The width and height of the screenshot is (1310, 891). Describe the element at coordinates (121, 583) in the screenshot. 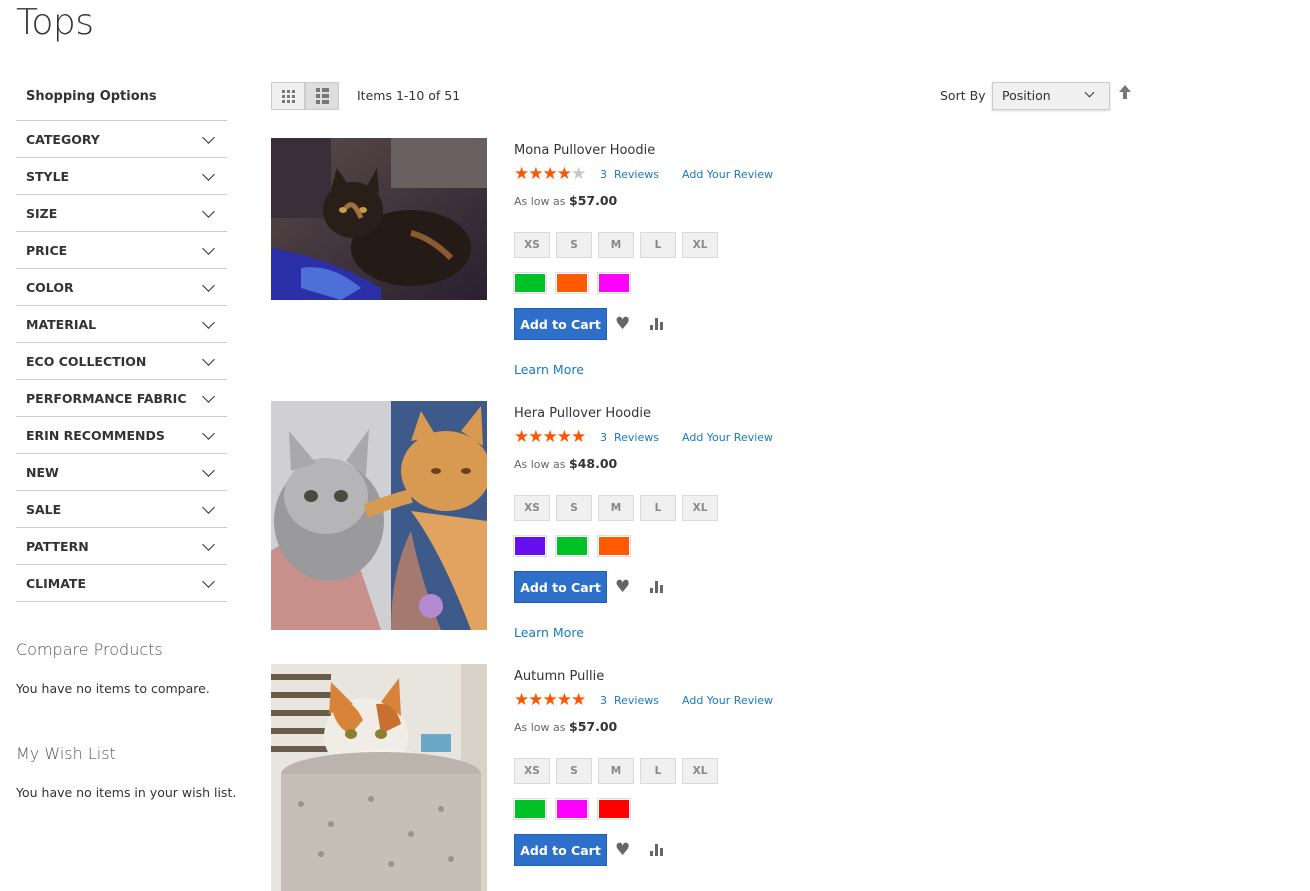

I see `filter-climate: CLIMATE` at that location.